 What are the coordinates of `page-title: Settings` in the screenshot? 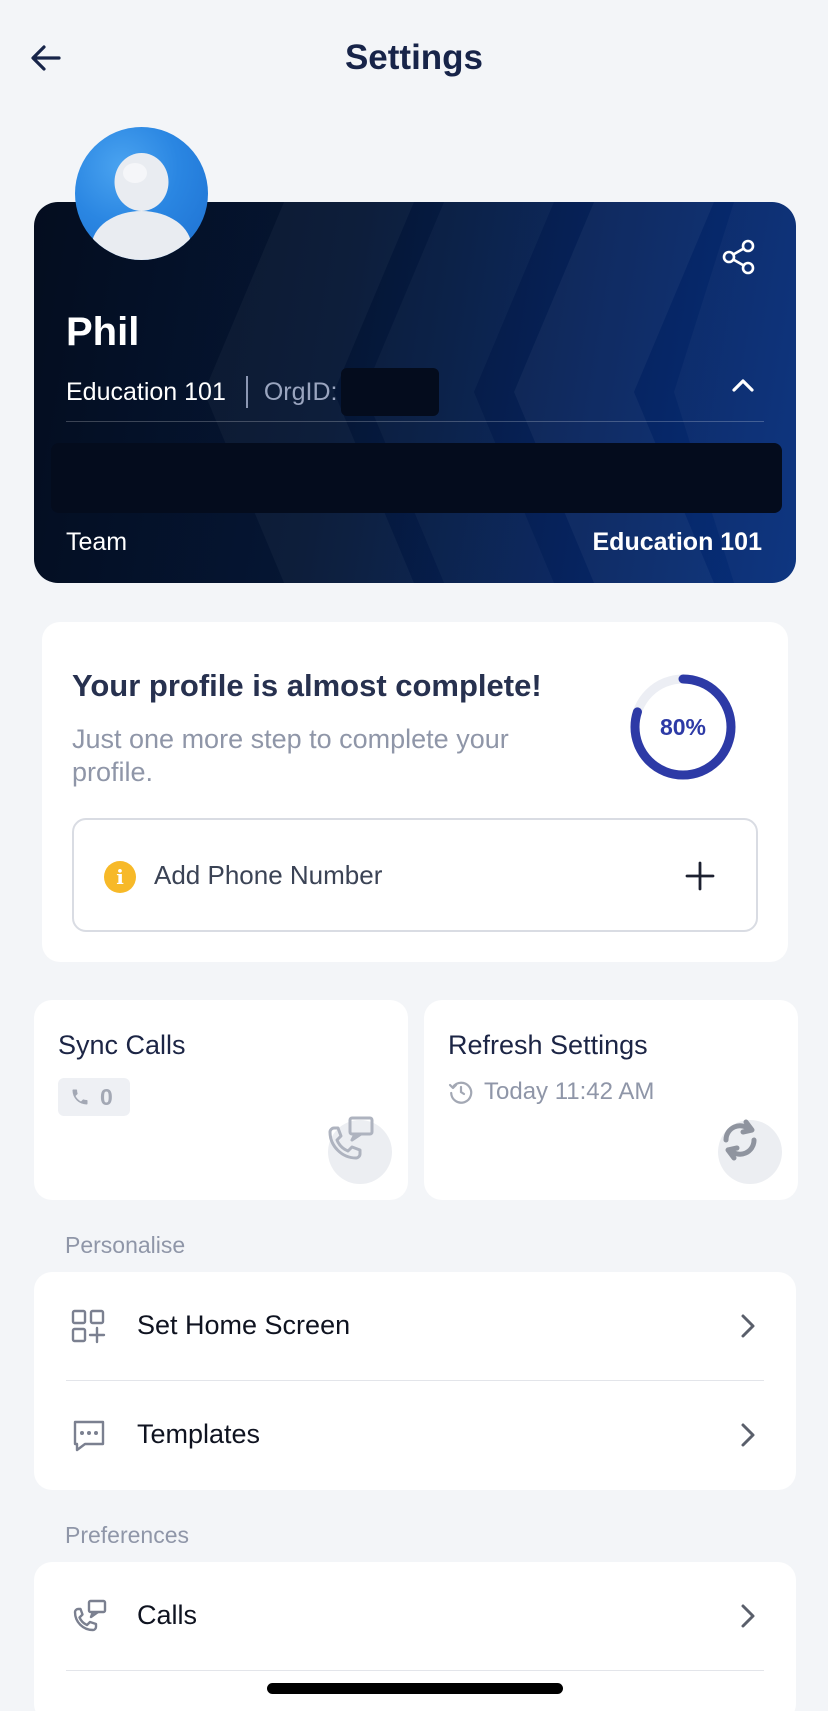 It's located at (414, 57).